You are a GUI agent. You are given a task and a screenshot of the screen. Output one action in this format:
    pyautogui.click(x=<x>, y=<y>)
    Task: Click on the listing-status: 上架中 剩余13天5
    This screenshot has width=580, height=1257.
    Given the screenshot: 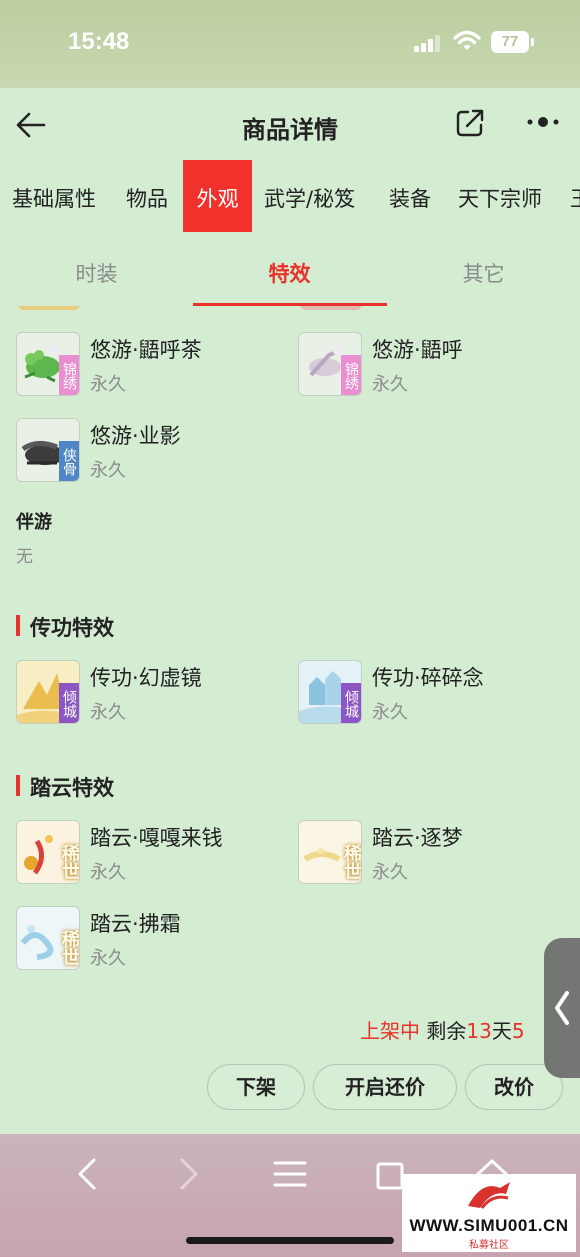 What is the action you would take?
    pyautogui.click(x=442, y=1029)
    